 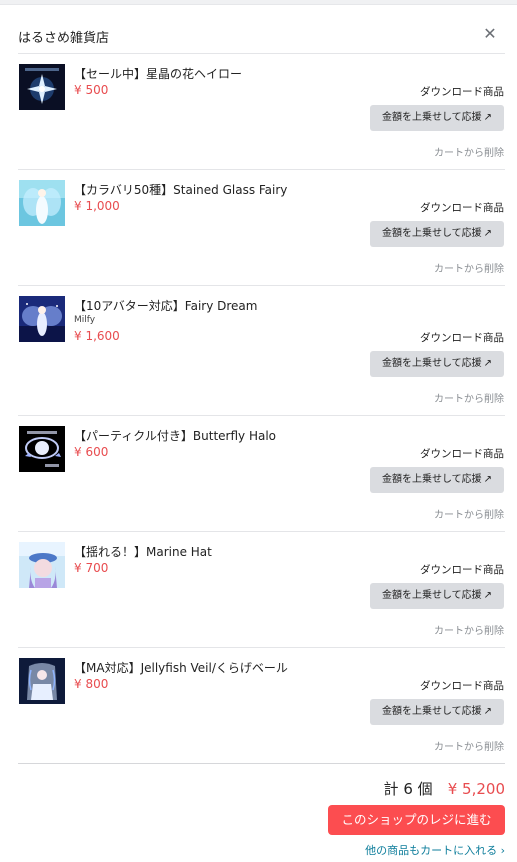 I want to click on cart-total: 計 6 個 ¥ 5,200, so click(x=444, y=788).